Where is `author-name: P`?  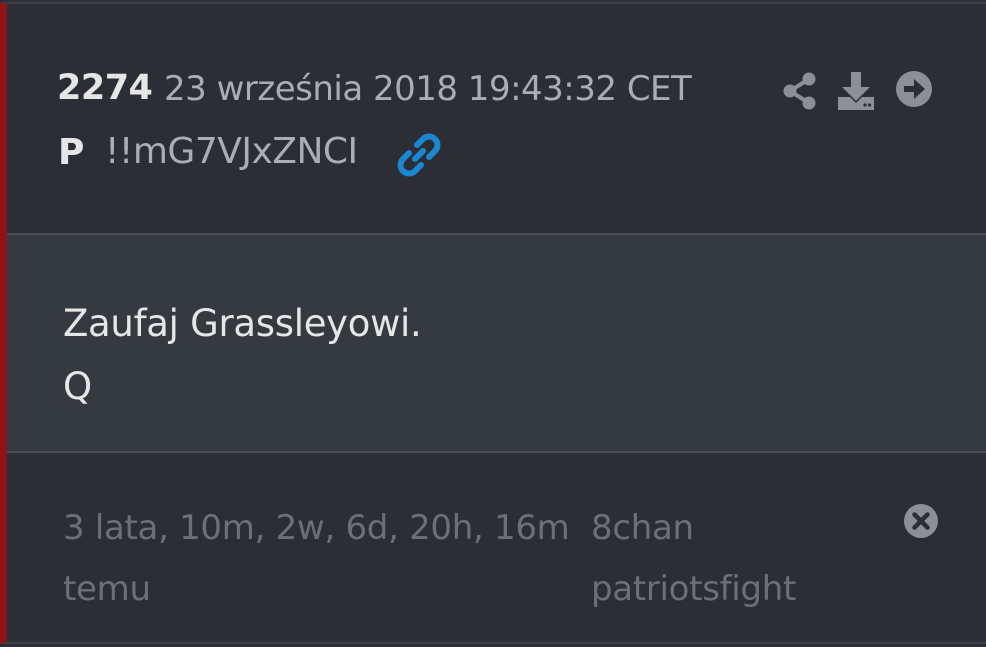
author-name: P is located at coordinates (71, 152).